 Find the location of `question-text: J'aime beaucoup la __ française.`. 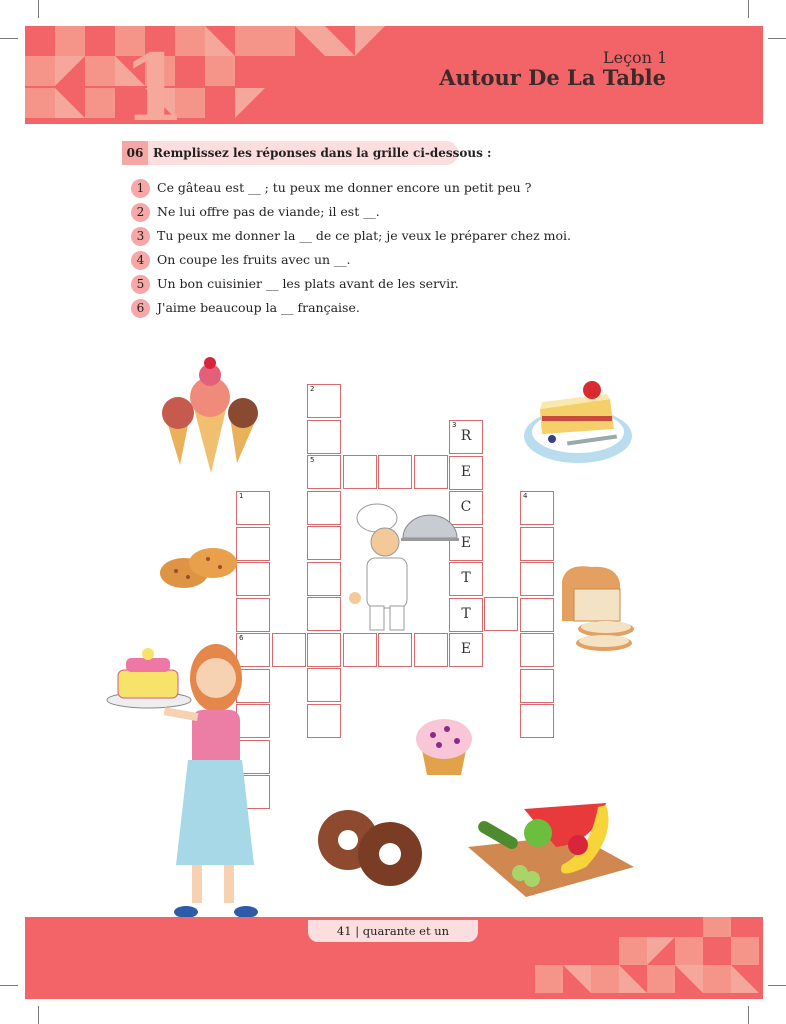

question-text: J'aime beaucoup la __ française. is located at coordinates (258, 307).